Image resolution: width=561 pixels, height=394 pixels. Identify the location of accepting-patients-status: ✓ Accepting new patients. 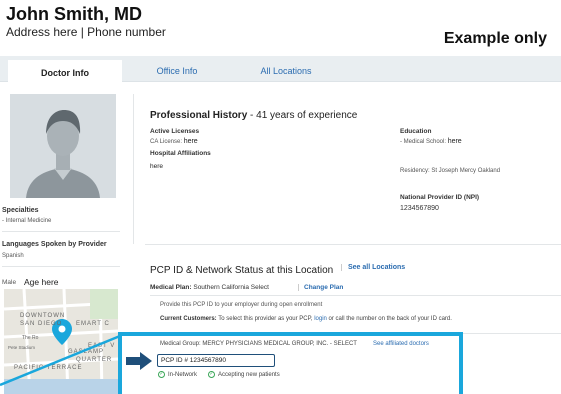
(244, 375).